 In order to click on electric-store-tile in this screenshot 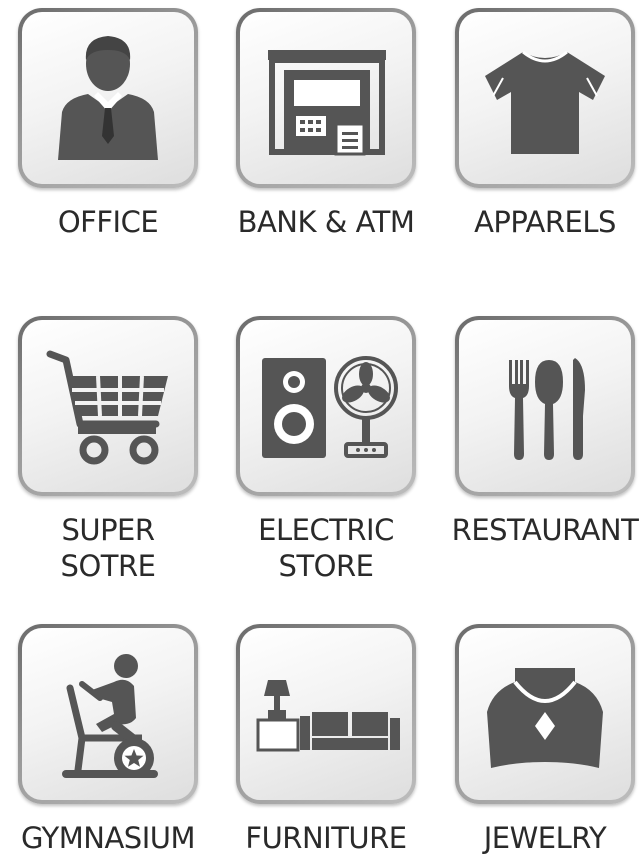, I will do `click(326, 406)`.